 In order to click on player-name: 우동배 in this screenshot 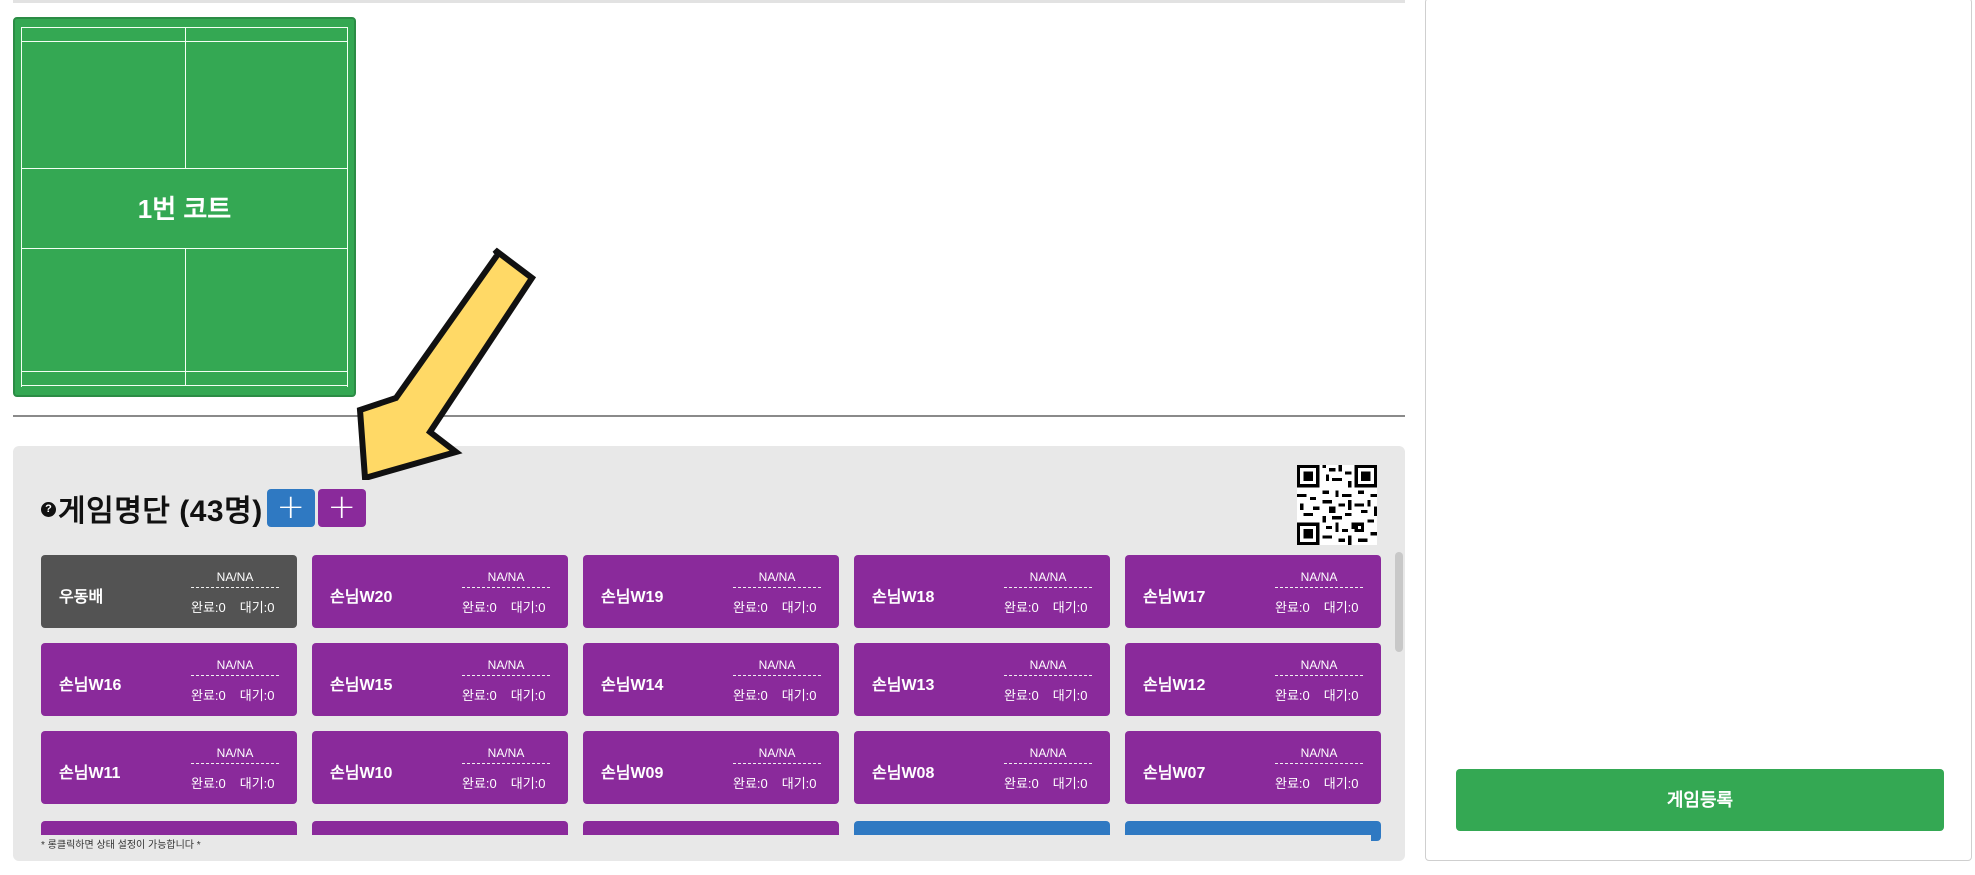, I will do `click(81, 597)`.